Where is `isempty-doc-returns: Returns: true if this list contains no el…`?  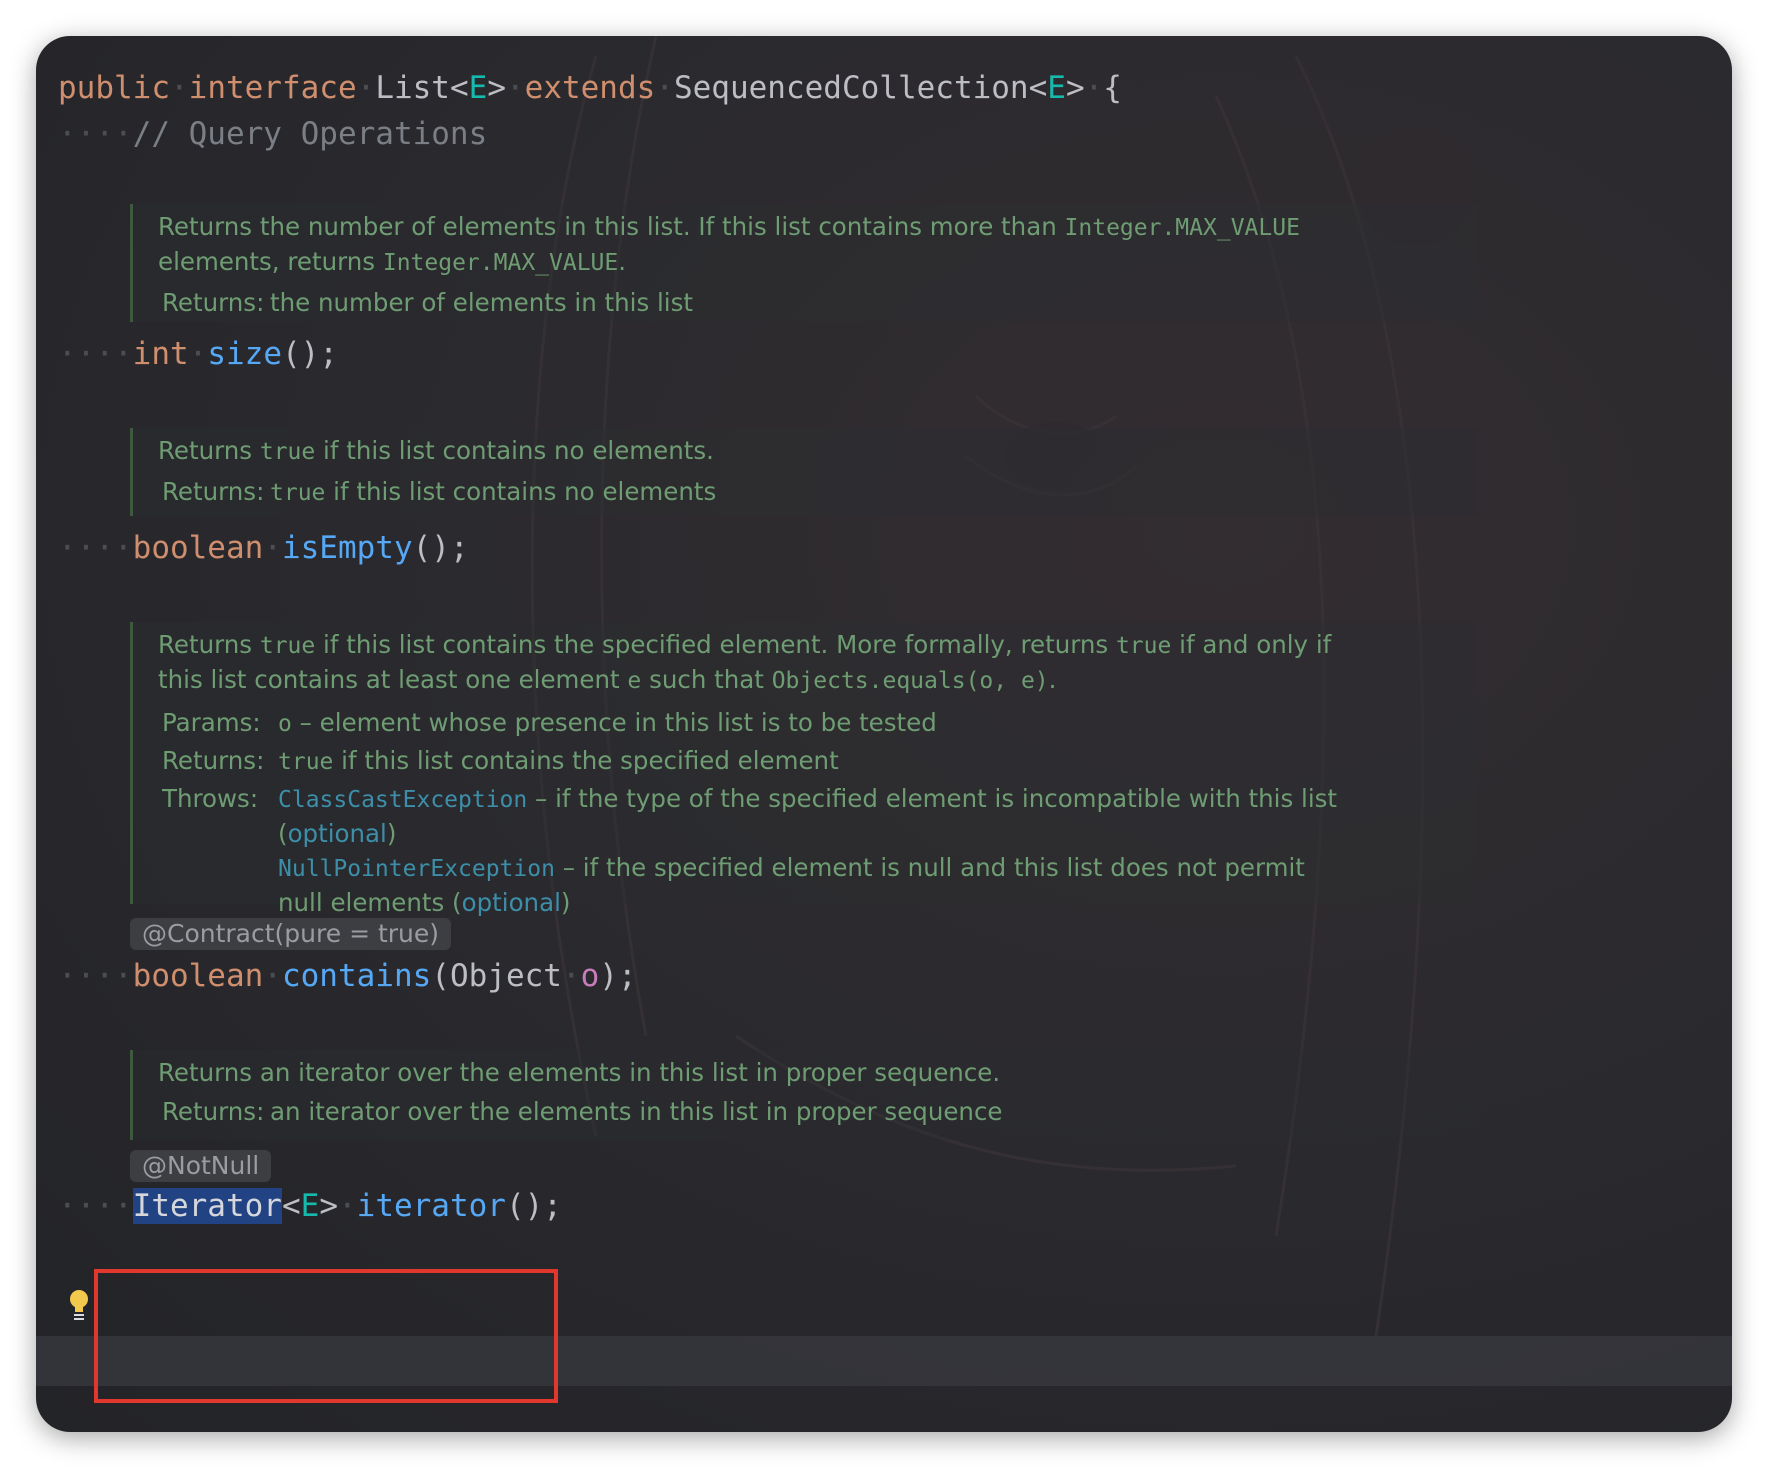
isempty-doc-returns: Returns: true if this list contains no el… is located at coordinates (439, 491).